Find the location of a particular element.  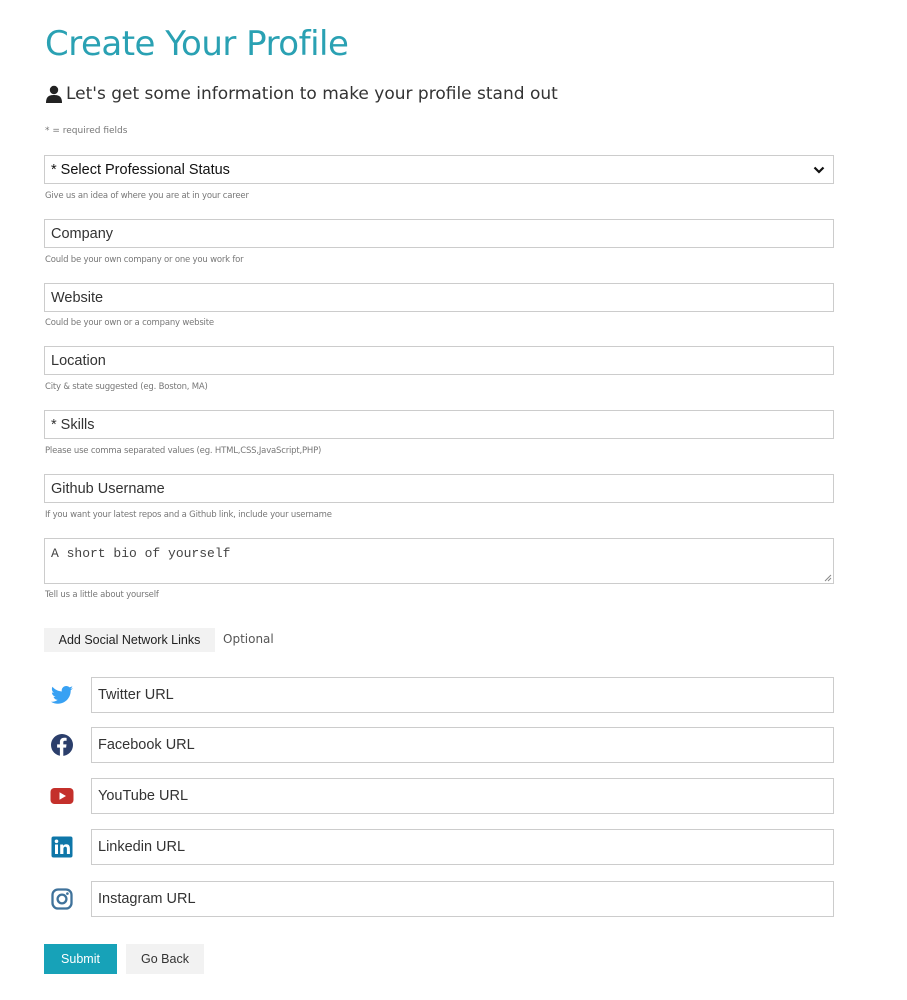

facebook-row: Facebook URL is located at coordinates (439, 745).